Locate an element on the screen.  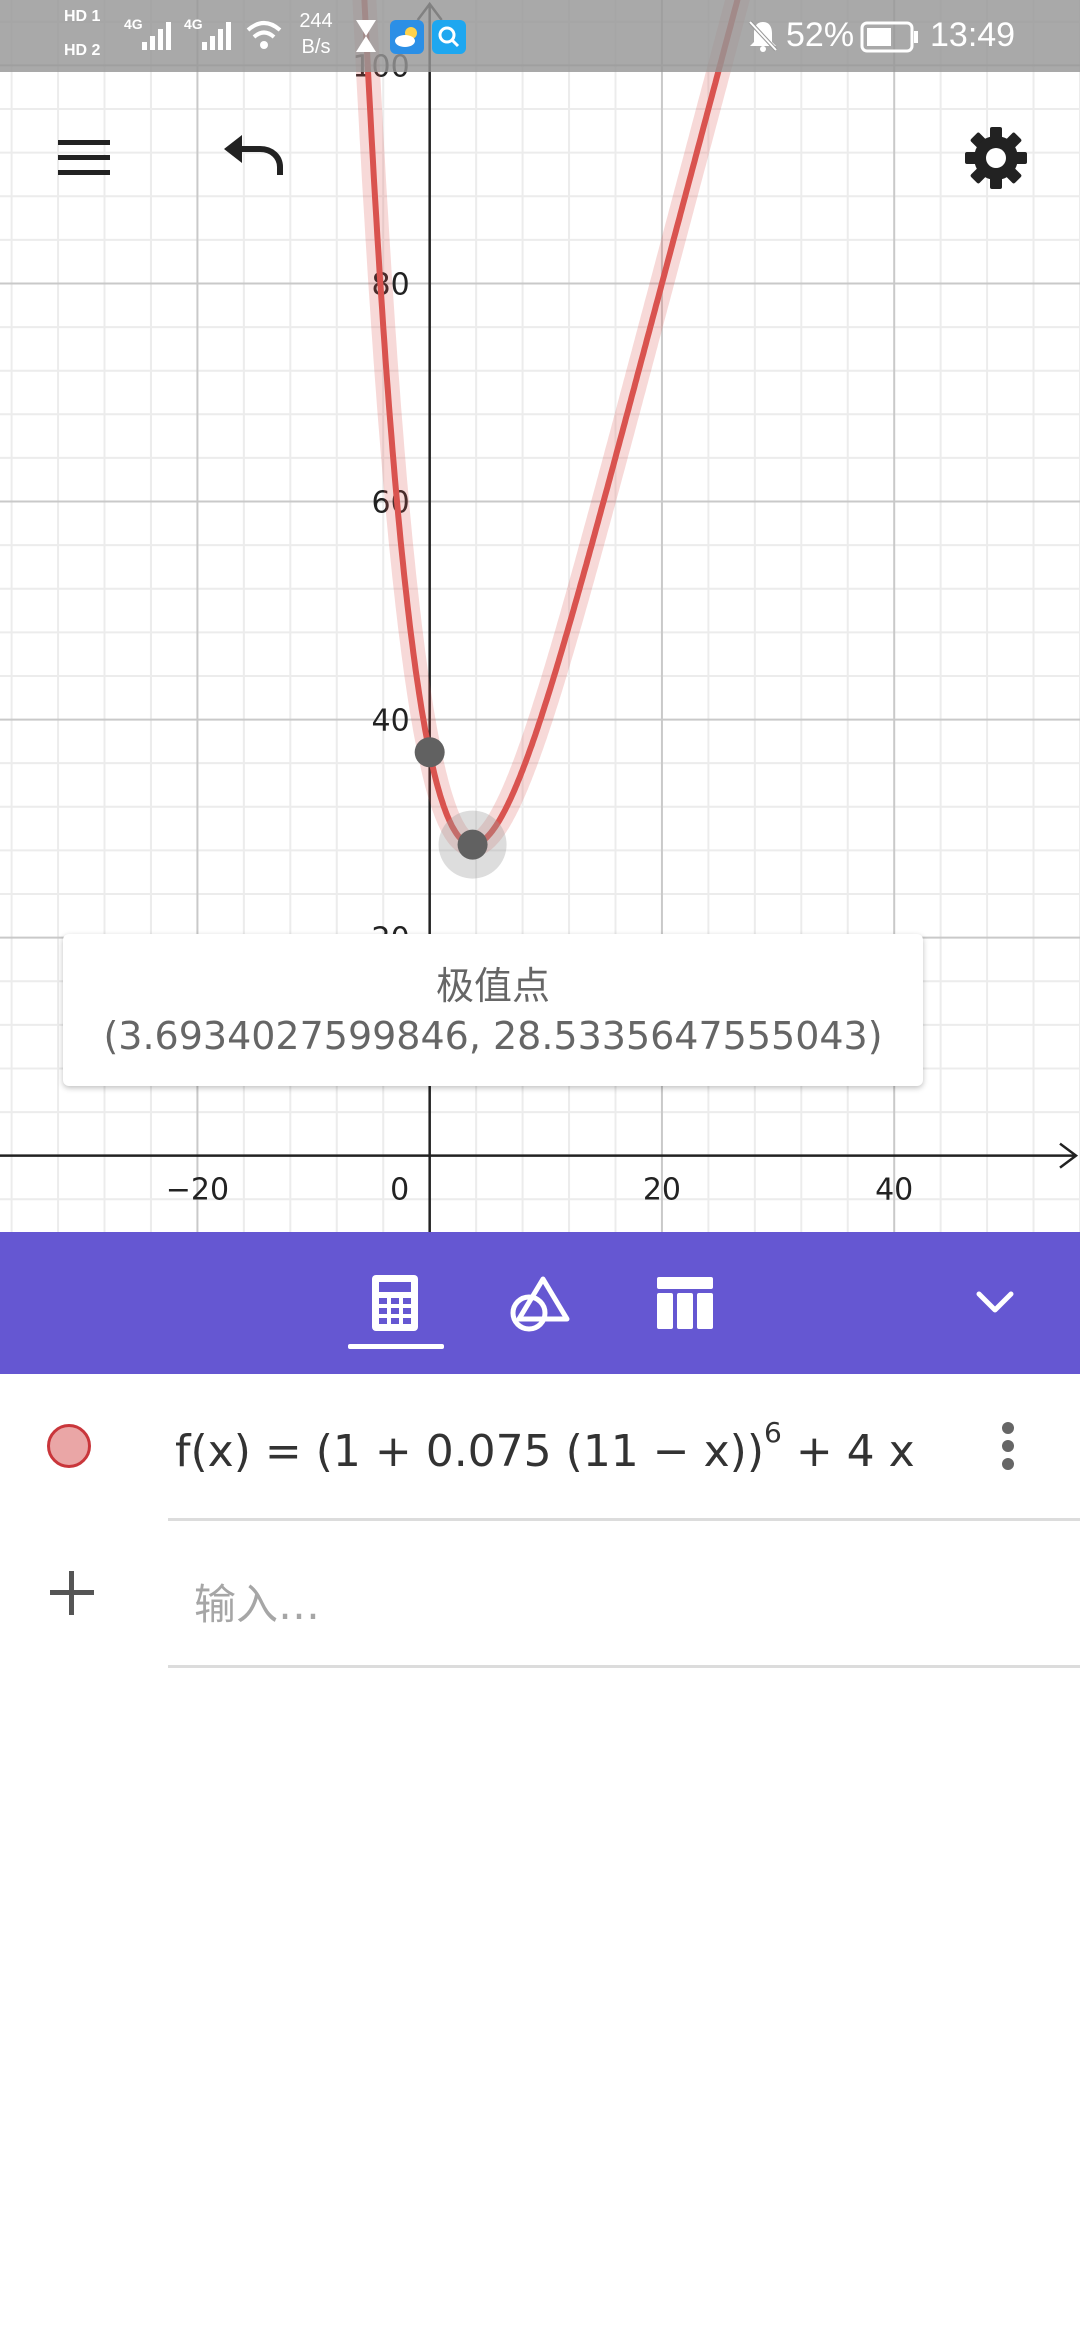
extremum-point is located at coordinates (472, 844).